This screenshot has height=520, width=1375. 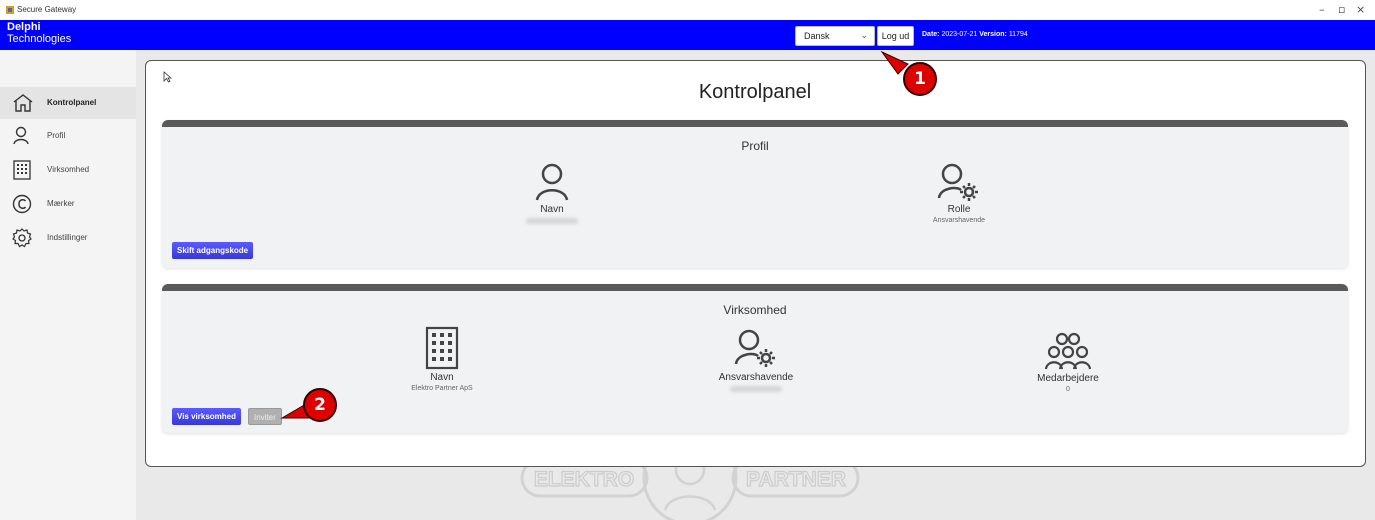 What do you see at coordinates (10, 10) in the screenshot?
I see `app-icon` at bounding box center [10, 10].